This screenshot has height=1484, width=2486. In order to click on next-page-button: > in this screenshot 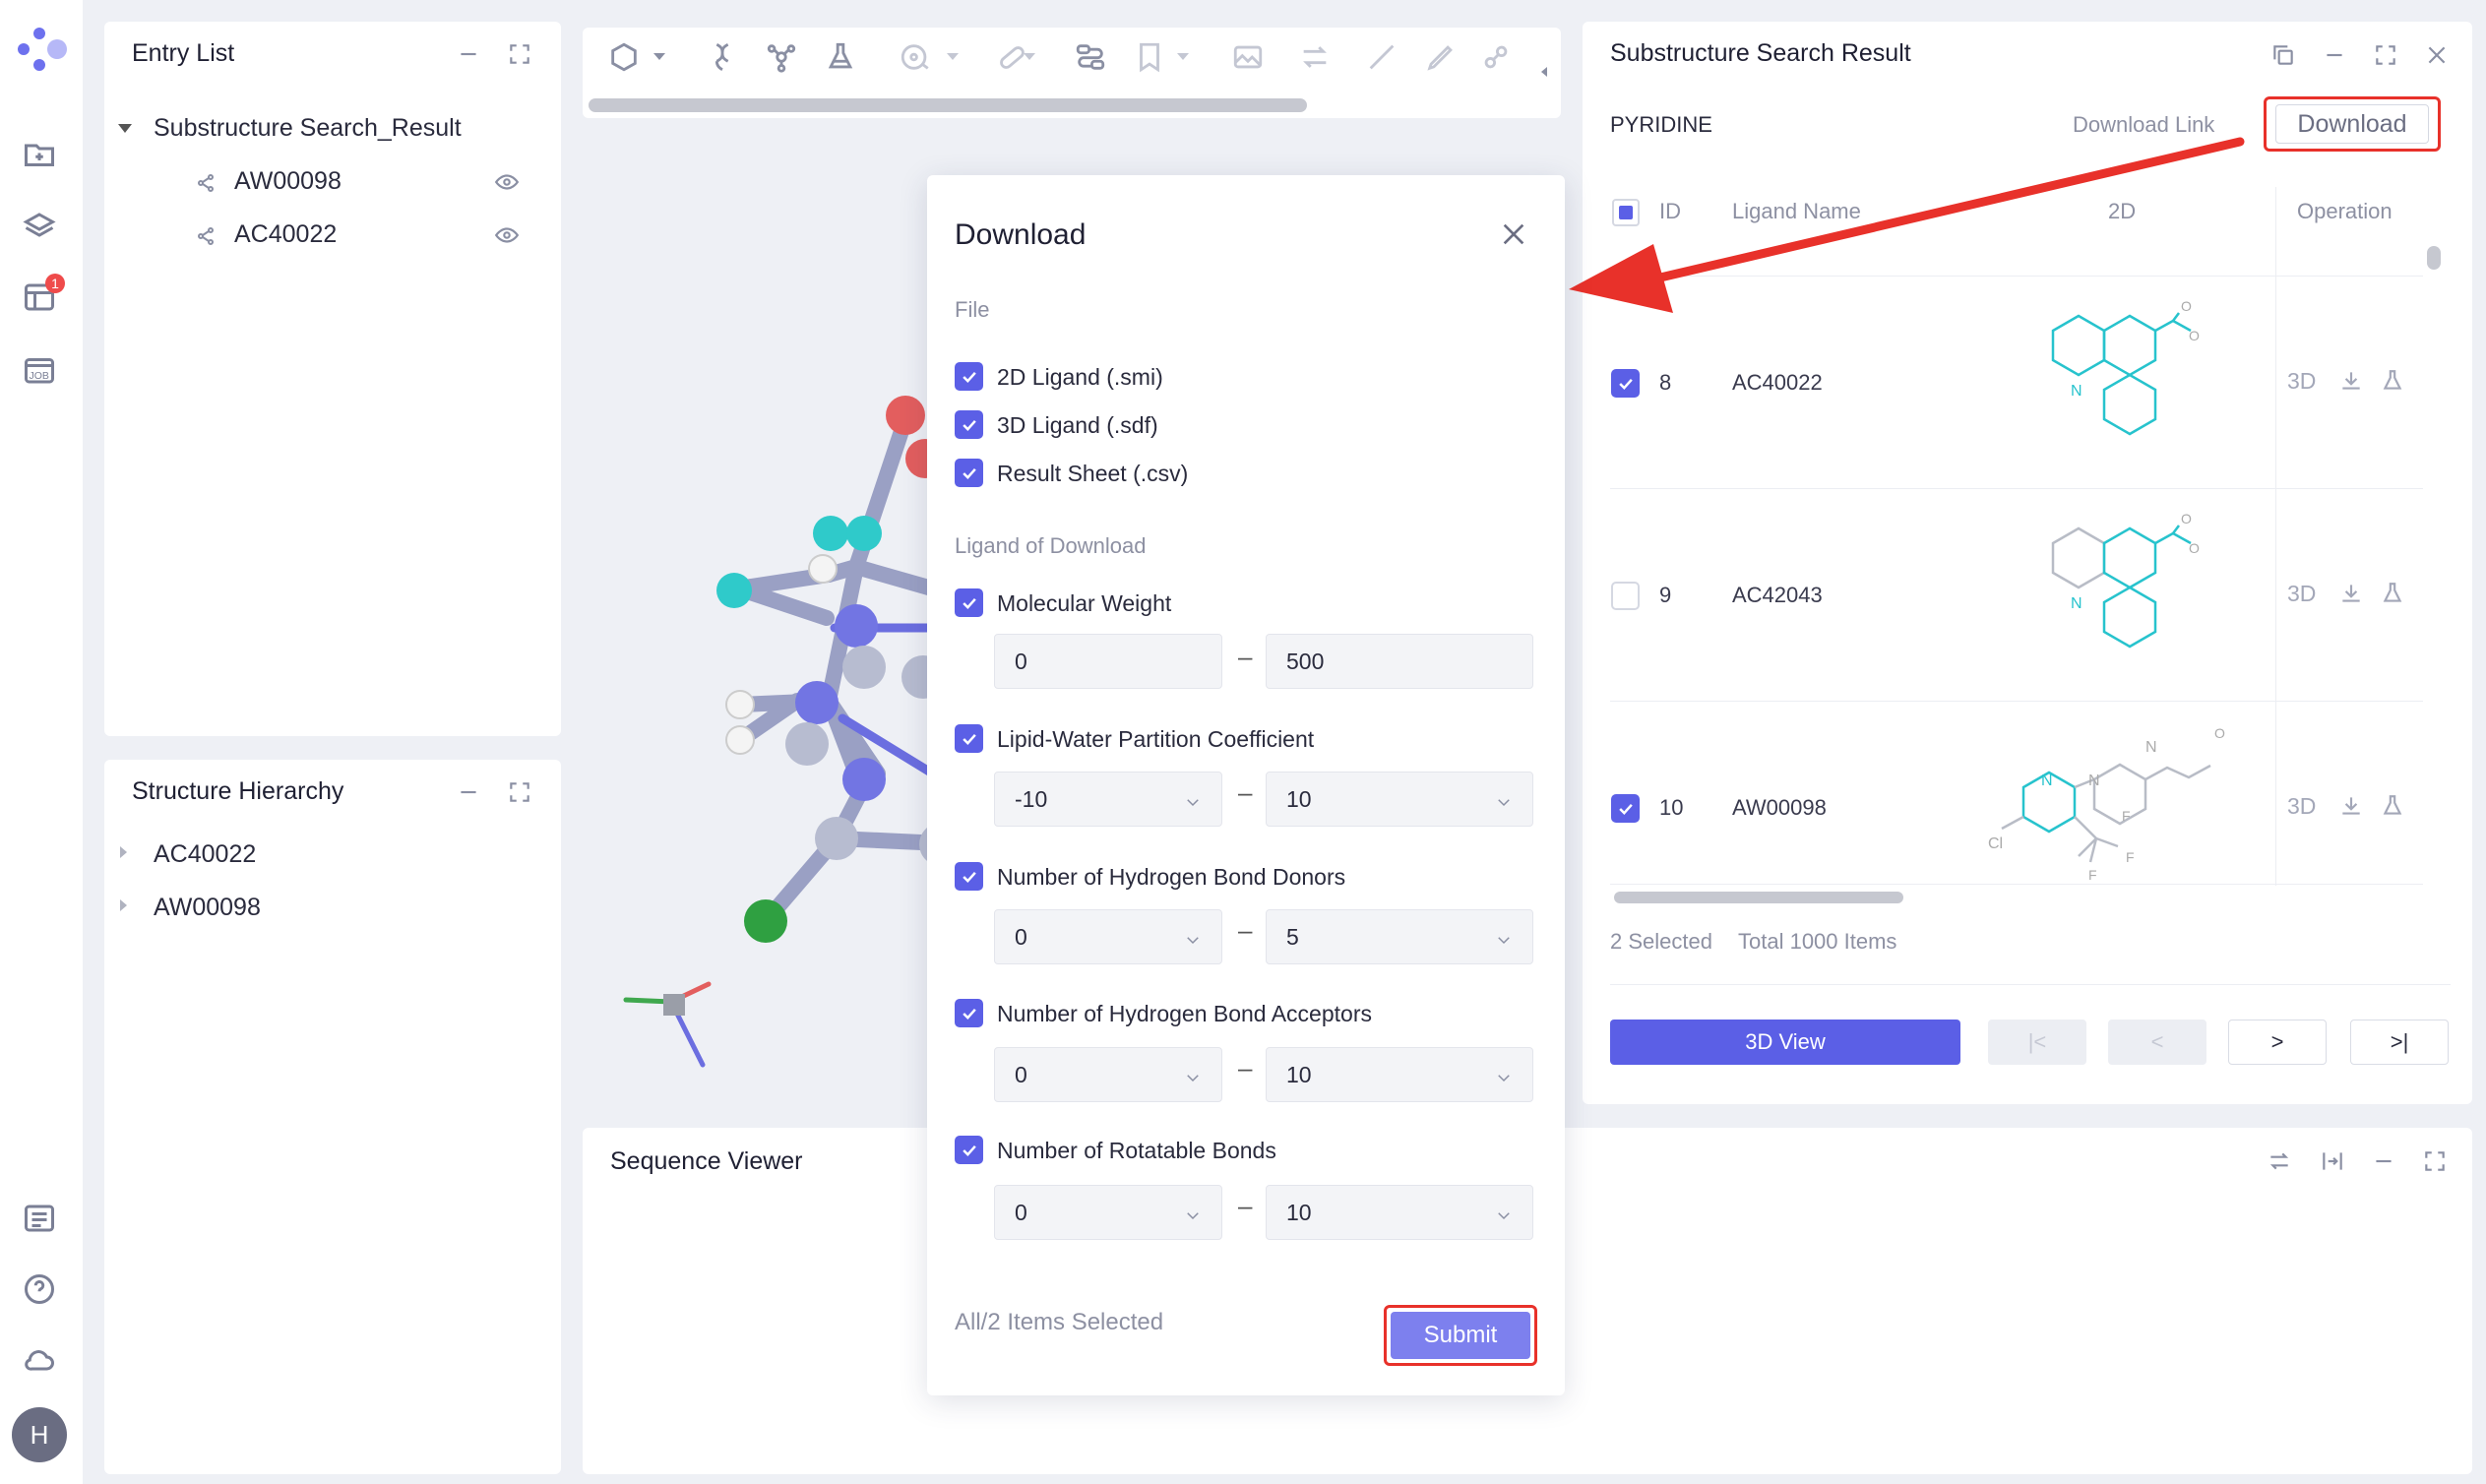, I will do `click(2277, 1042)`.